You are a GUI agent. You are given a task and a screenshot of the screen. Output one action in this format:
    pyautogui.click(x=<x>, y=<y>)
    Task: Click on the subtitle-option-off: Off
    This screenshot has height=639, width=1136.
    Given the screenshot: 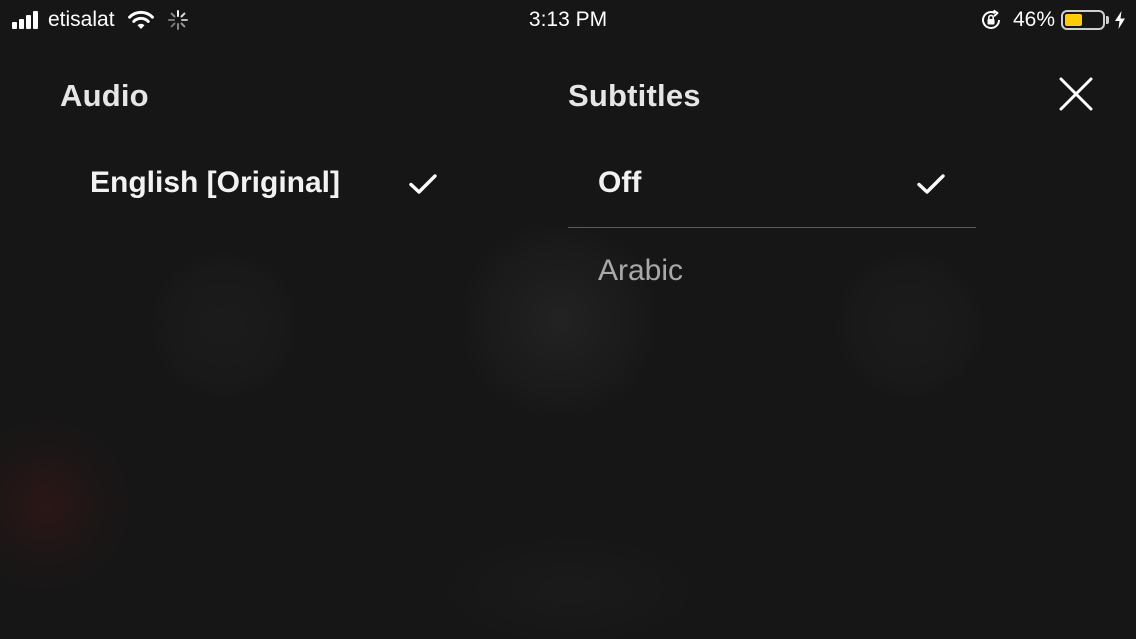 What is the action you would take?
    pyautogui.click(x=773, y=186)
    